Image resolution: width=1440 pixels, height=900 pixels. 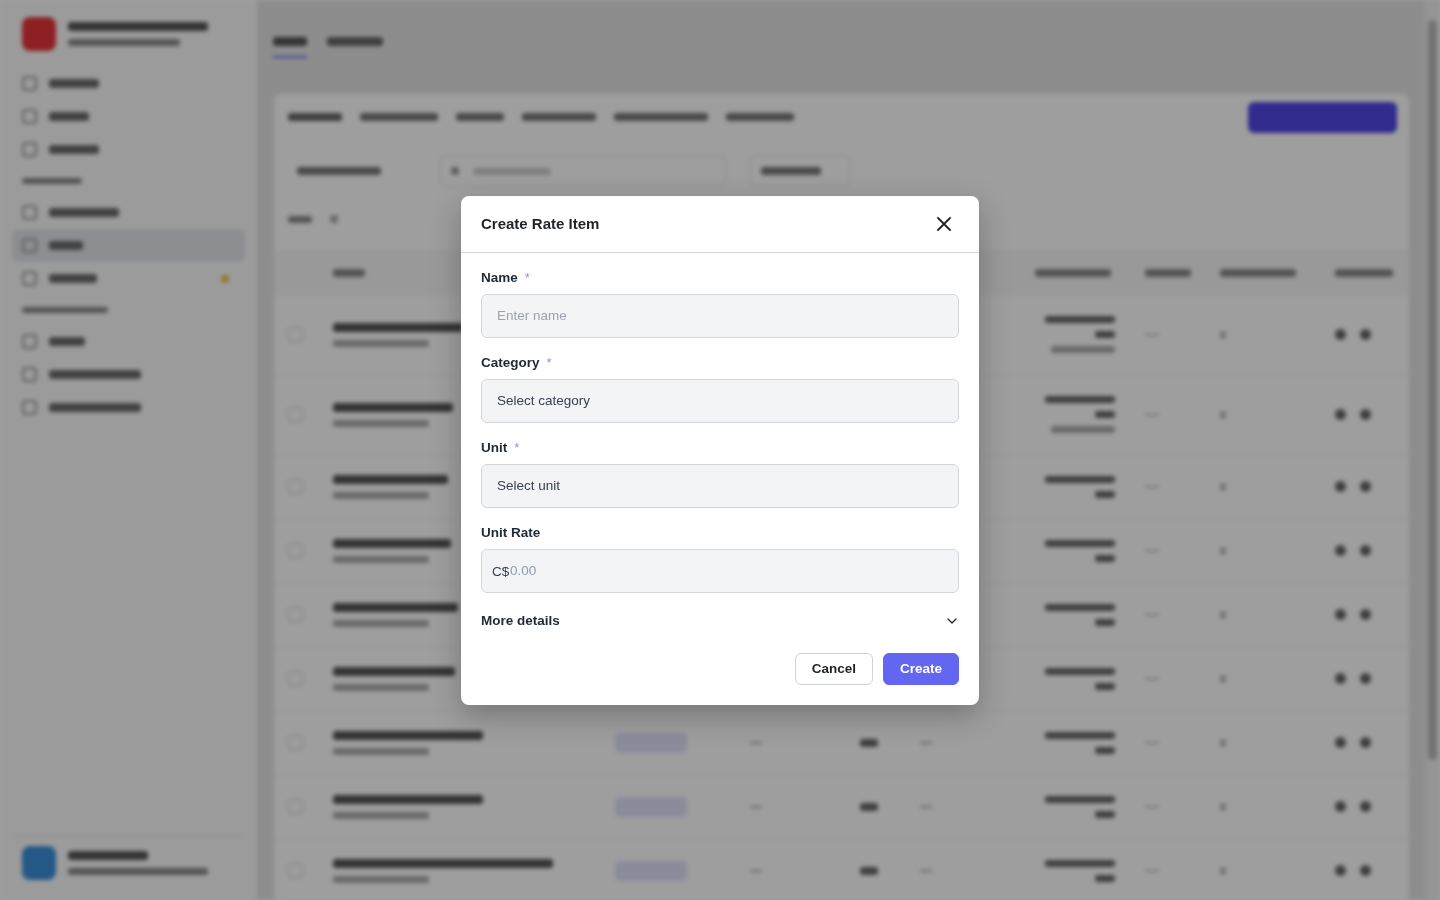 I want to click on dialog-title: Create Rate Item, so click(x=540, y=223).